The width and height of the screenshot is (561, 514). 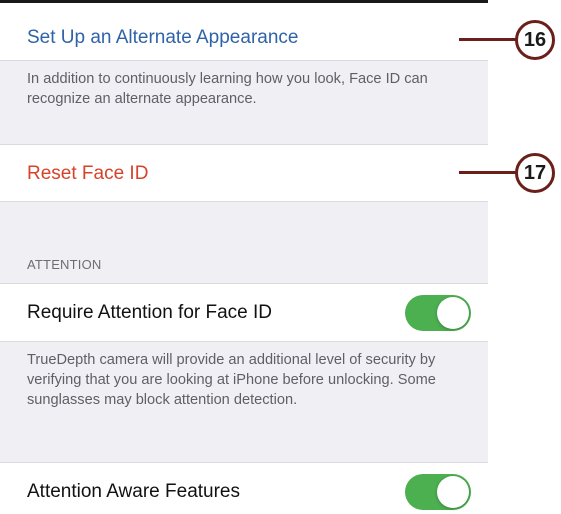 I want to click on attention-section-header: ATTENTION, so click(x=64, y=264).